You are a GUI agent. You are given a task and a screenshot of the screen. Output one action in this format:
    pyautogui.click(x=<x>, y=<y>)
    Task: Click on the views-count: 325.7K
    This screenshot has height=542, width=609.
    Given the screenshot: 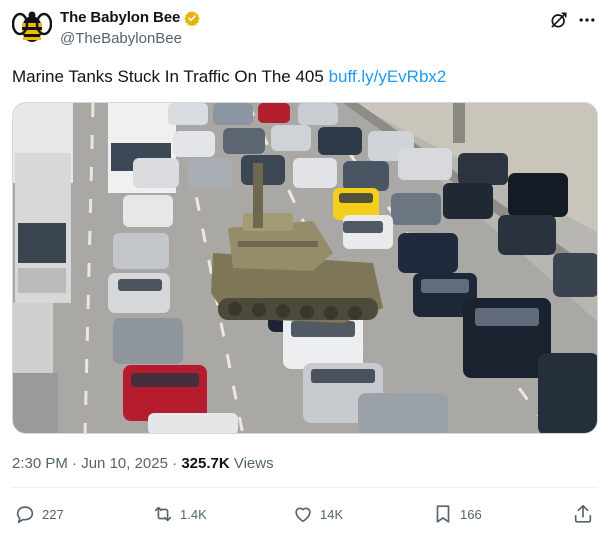 What is the action you would take?
    pyautogui.click(x=205, y=463)
    